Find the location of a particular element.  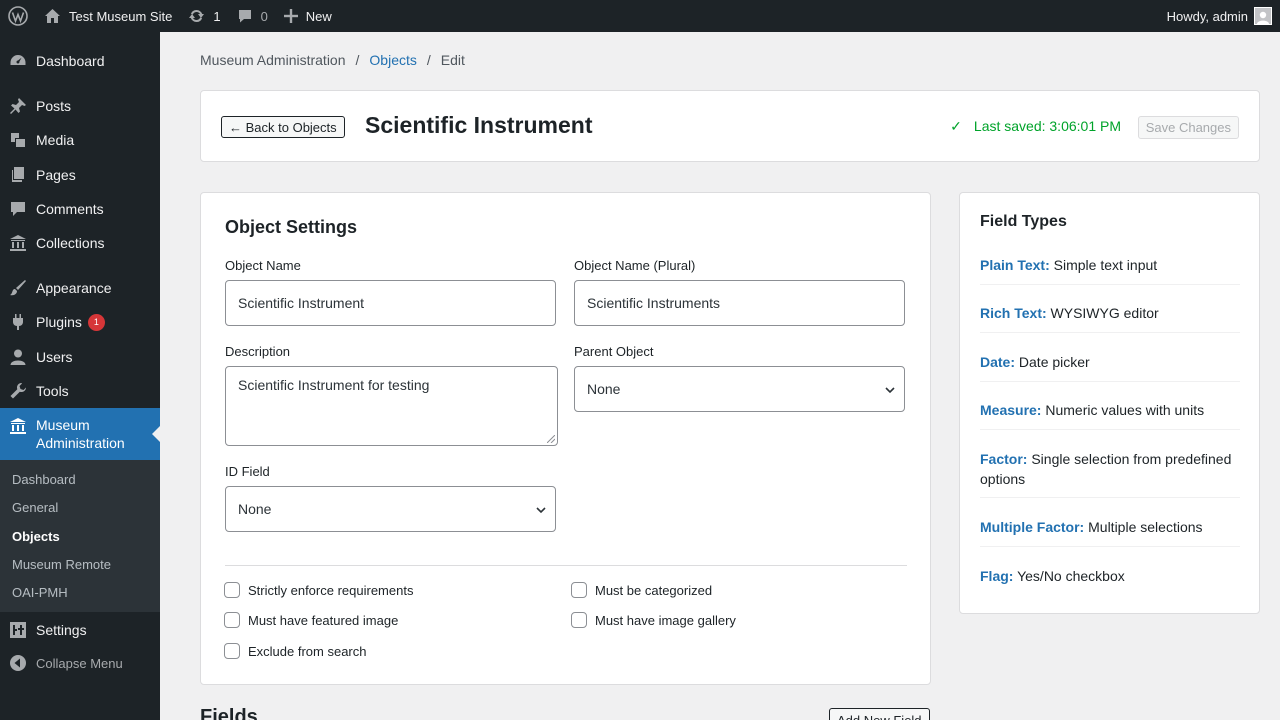

menu-label: Tools is located at coordinates (52, 391).